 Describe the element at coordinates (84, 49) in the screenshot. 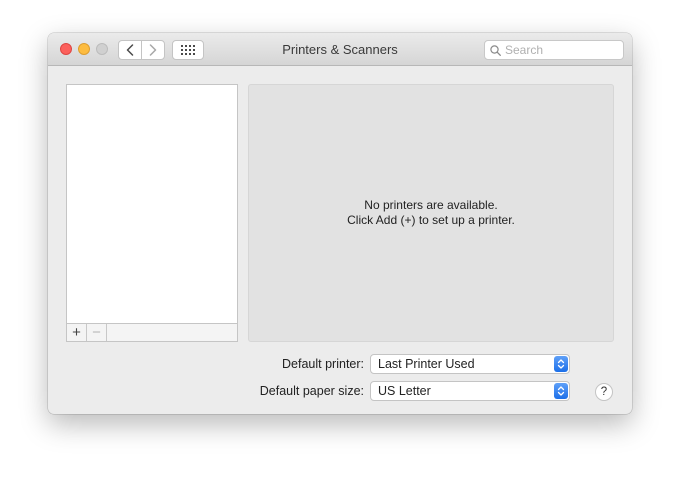

I see `minimize-button` at that location.